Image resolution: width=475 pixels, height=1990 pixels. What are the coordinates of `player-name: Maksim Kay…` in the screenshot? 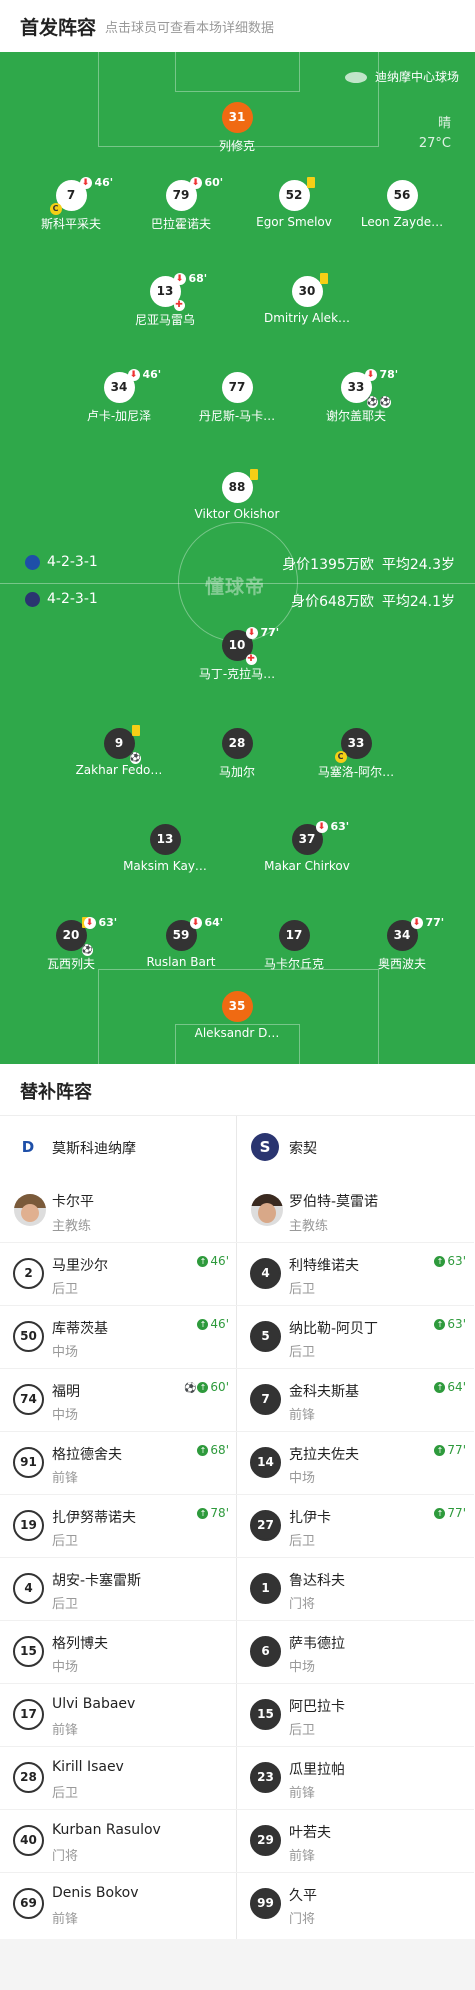 It's located at (165, 866).